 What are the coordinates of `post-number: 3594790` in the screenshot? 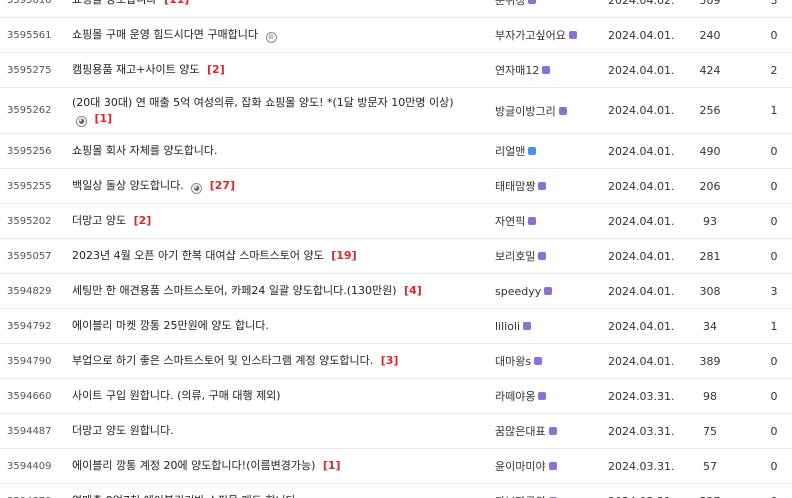 It's located at (29, 361).